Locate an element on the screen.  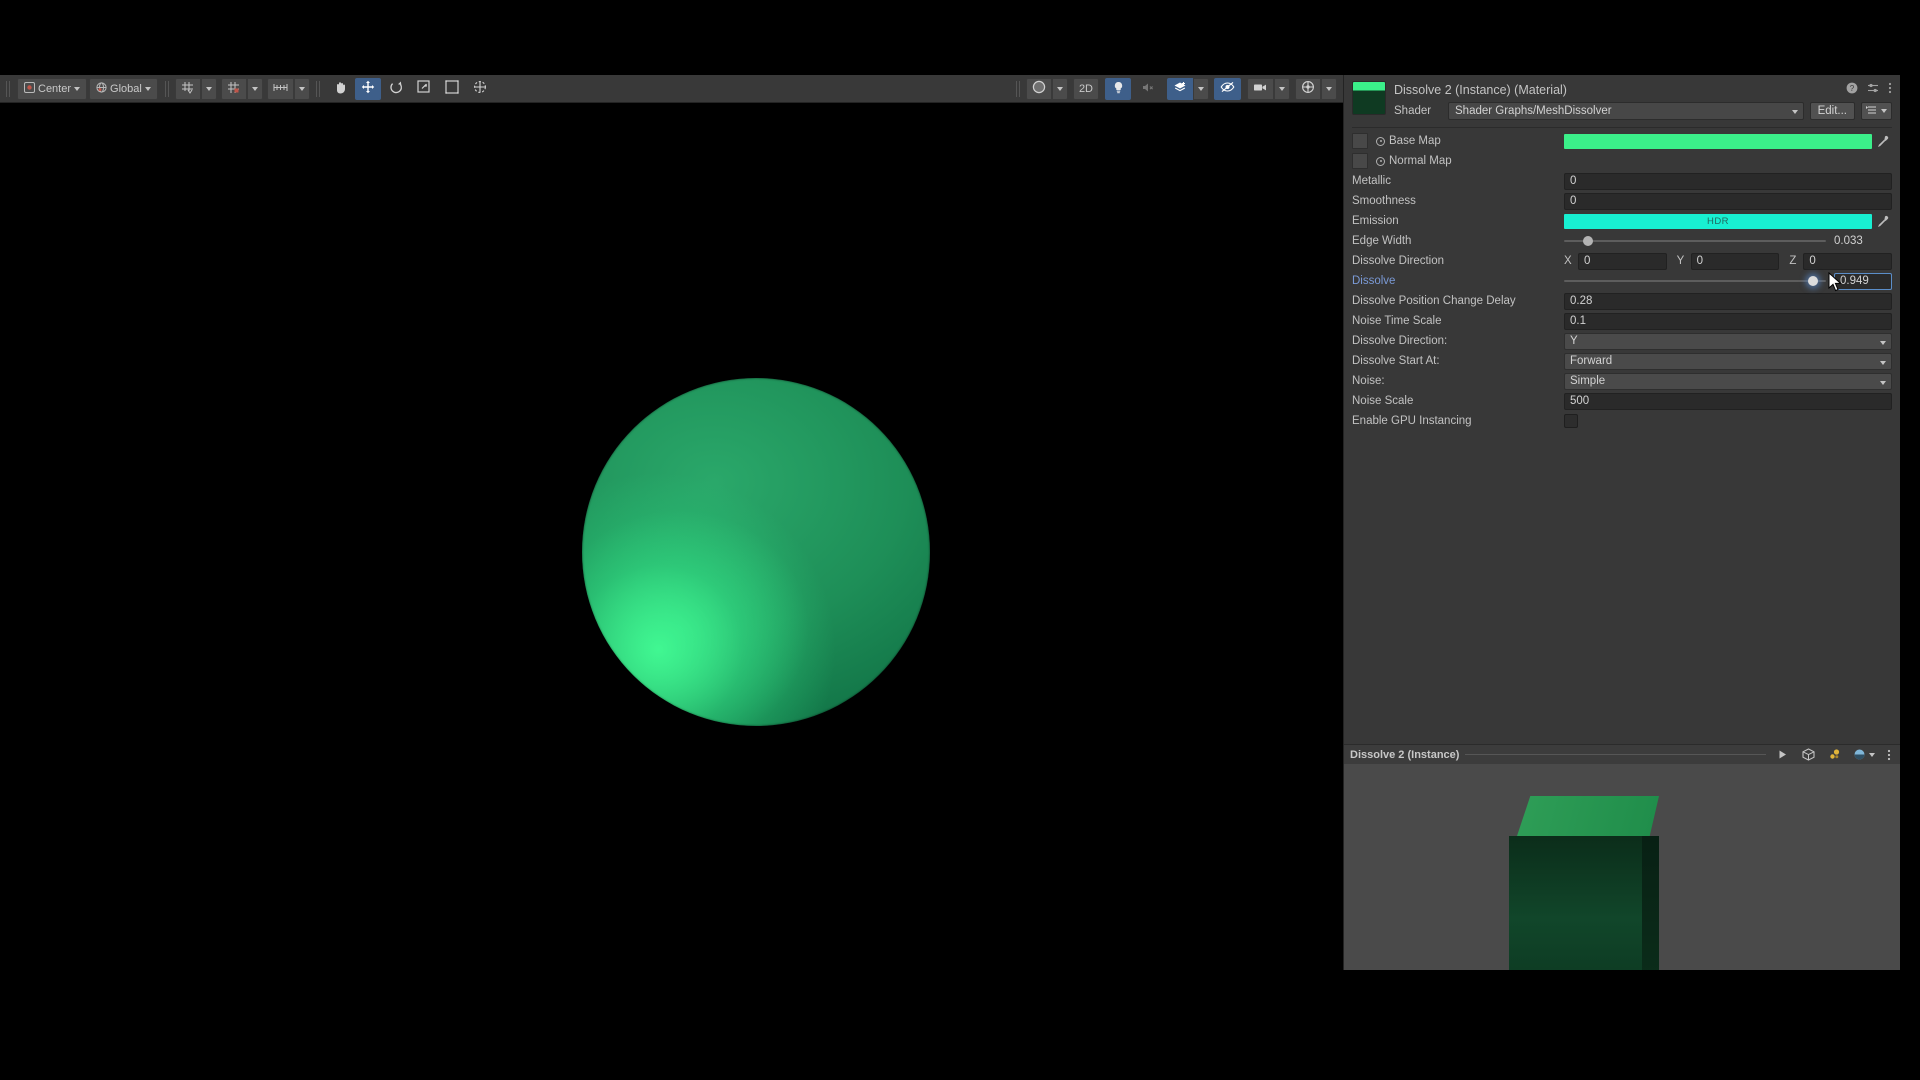
fx-layers-icon is located at coordinates (1180, 89).